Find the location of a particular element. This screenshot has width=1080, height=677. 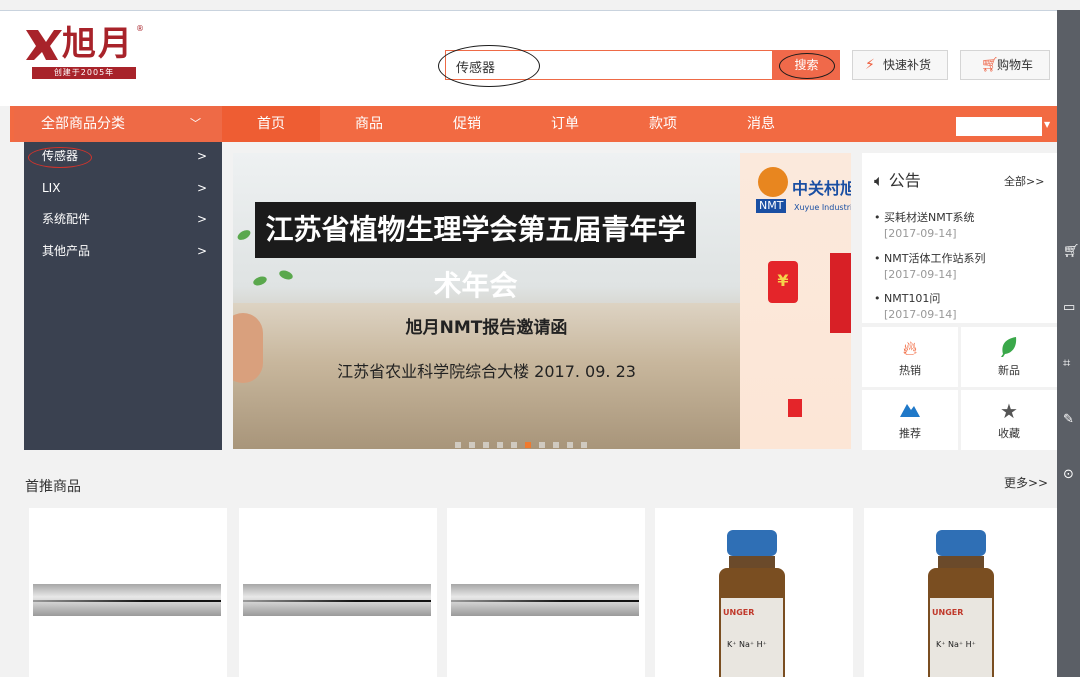

sidebar-item-sensor: 传感器 > is located at coordinates (124, 156).